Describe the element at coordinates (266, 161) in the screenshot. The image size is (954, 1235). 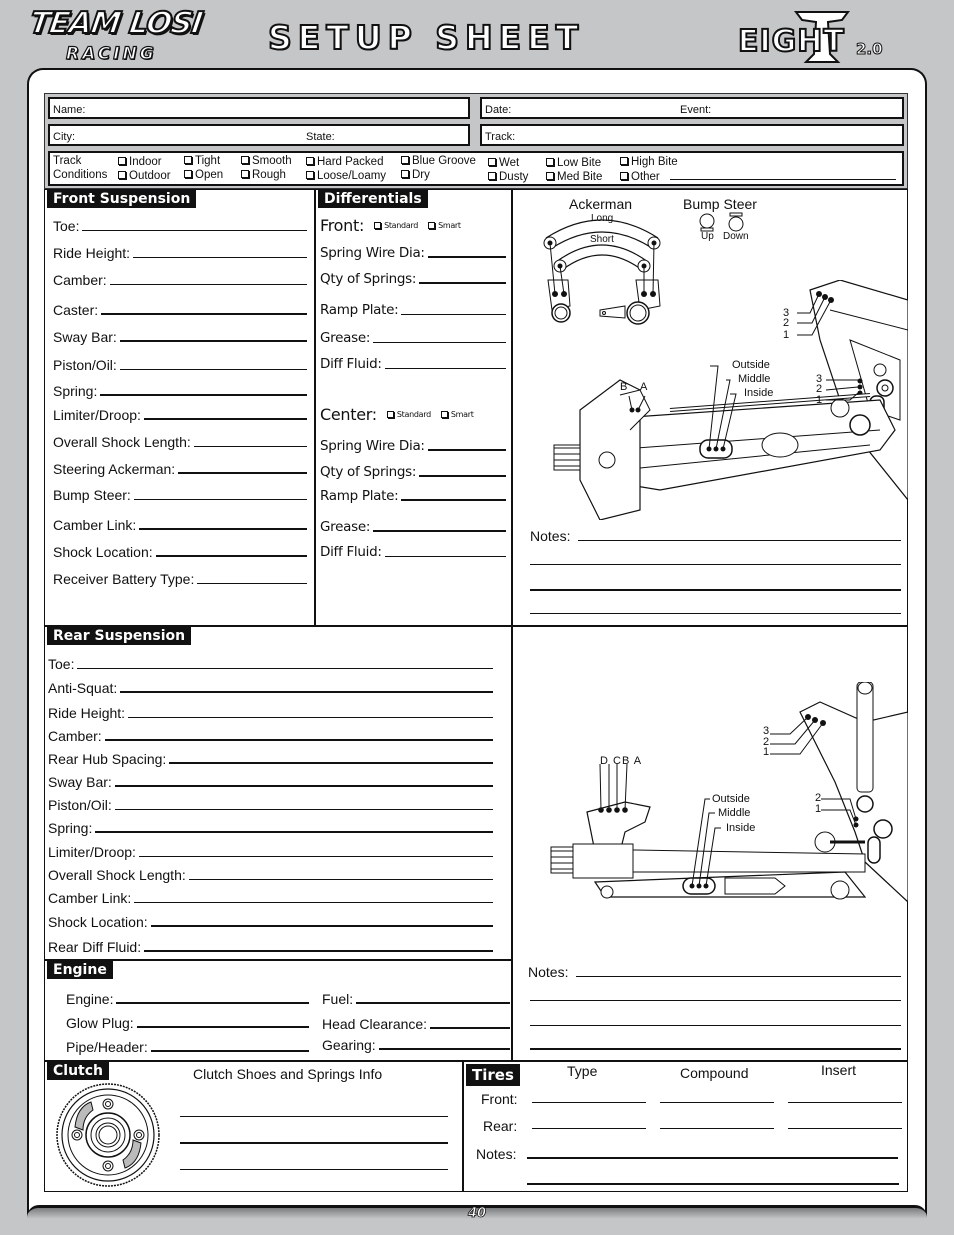
I see `option-smooth: Smooth` at that location.